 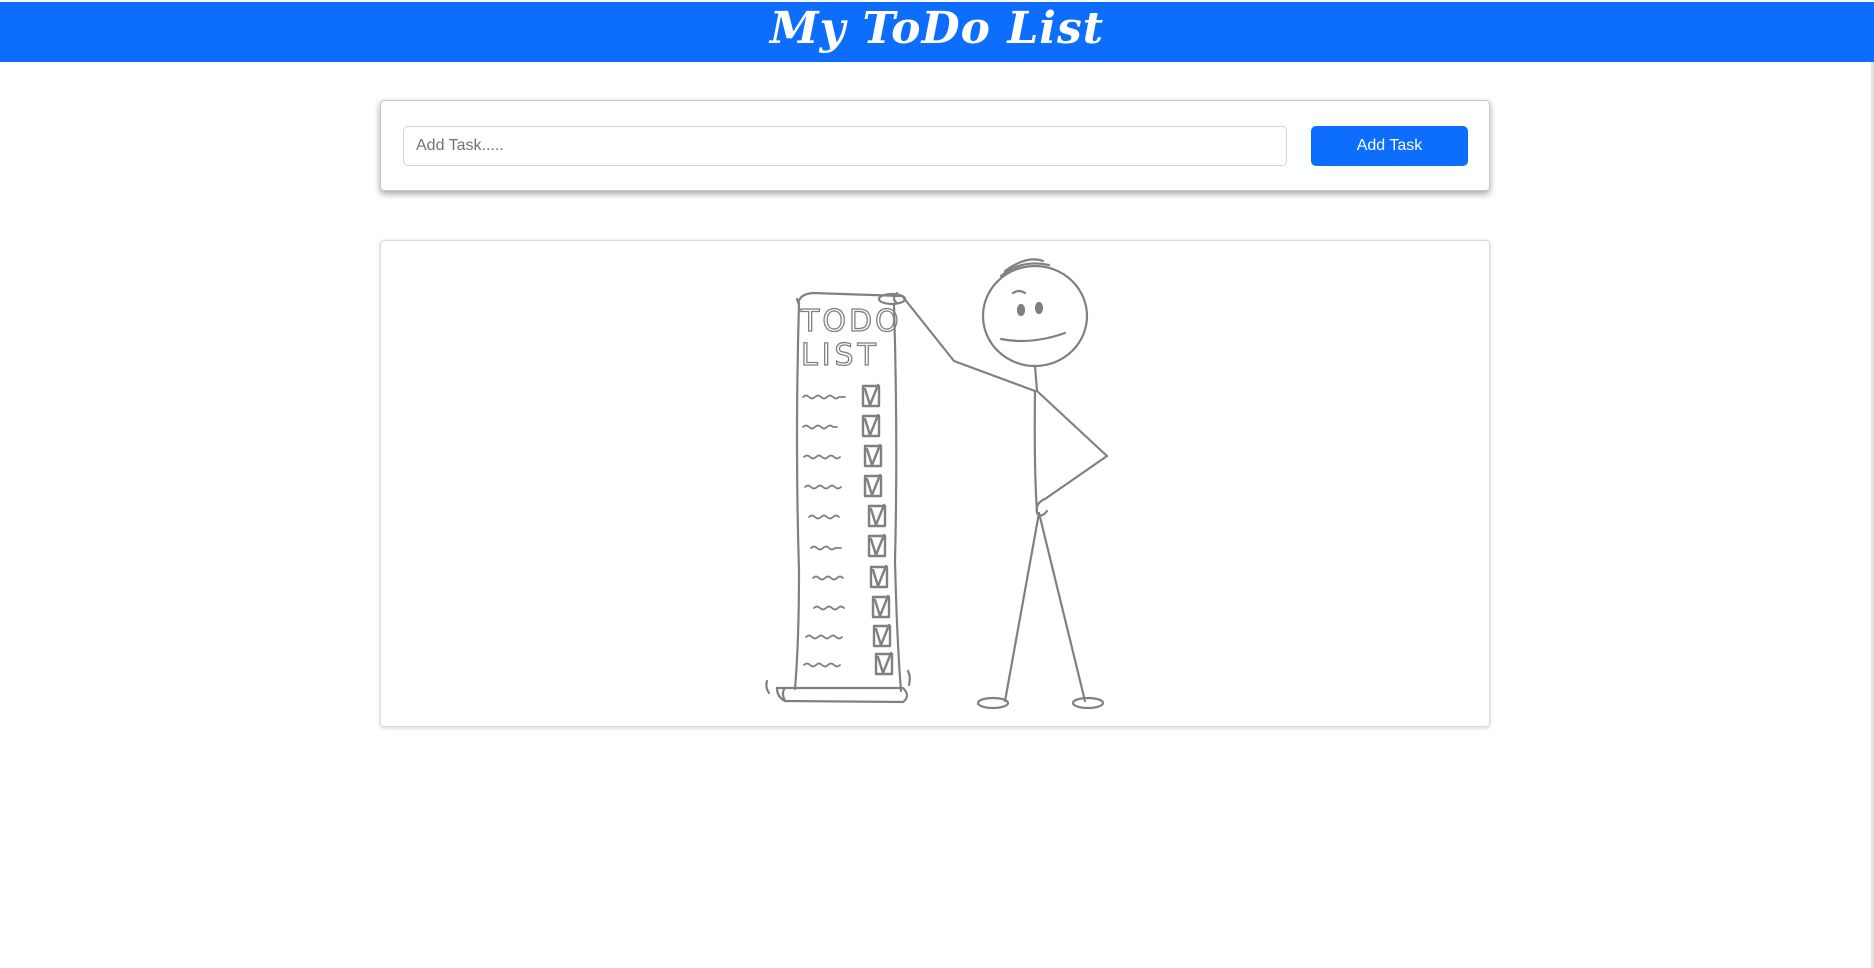 What do you see at coordinates (1000, 483) in the screenshot?
I see `stickman-icon` at bounding box center [1000, 483].